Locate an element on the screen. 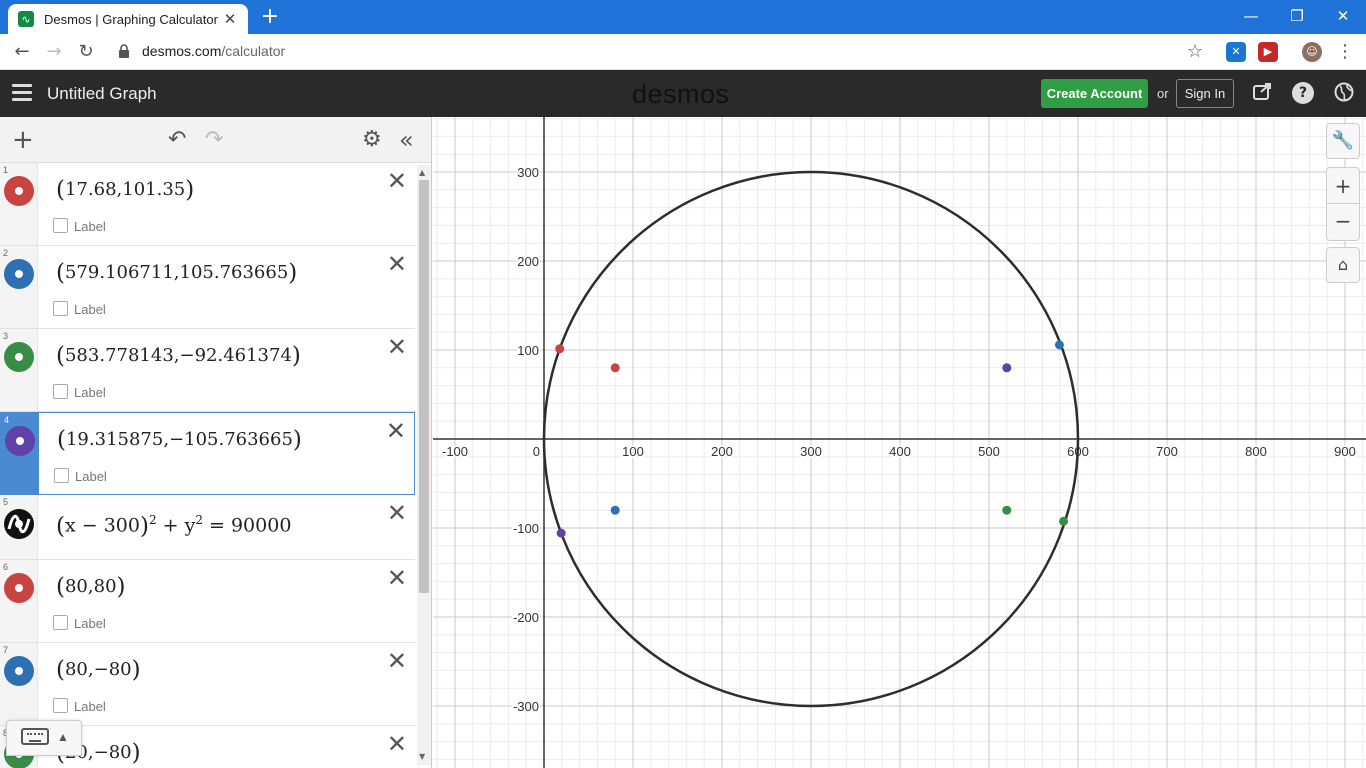  expression-text: = 90000 is located at coordinates (247, 525).